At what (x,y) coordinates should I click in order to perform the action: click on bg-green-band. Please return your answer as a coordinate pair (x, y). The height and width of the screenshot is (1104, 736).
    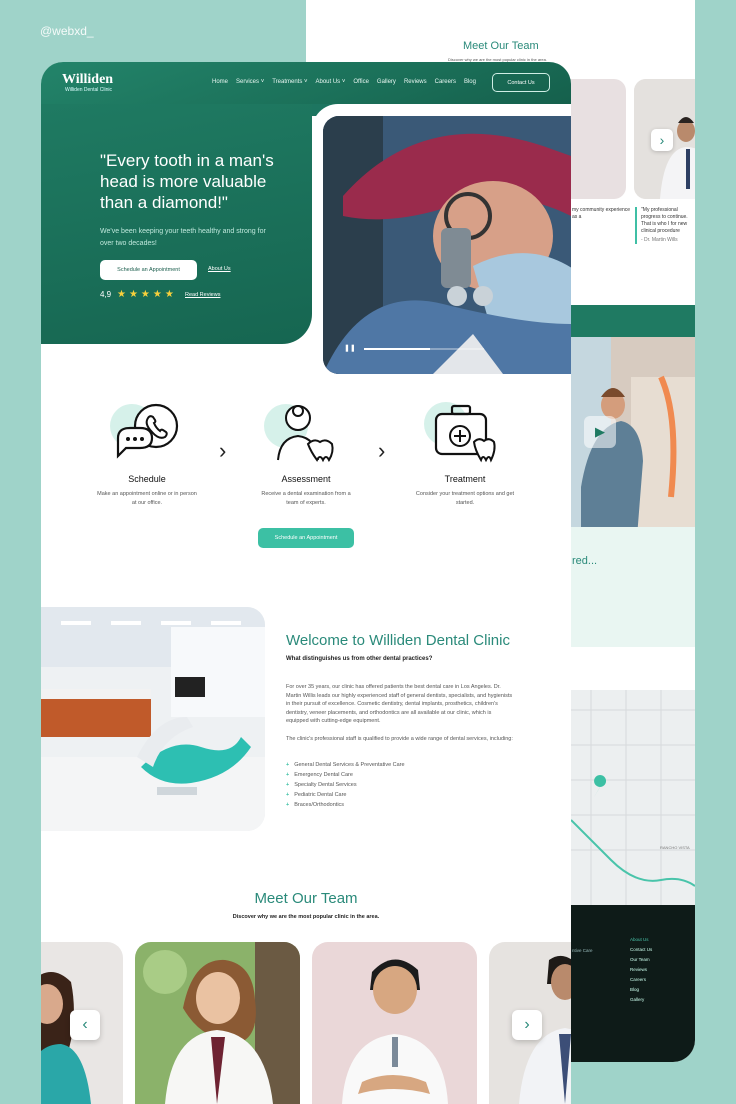
    Looking at the image, I should click on (633, 321).